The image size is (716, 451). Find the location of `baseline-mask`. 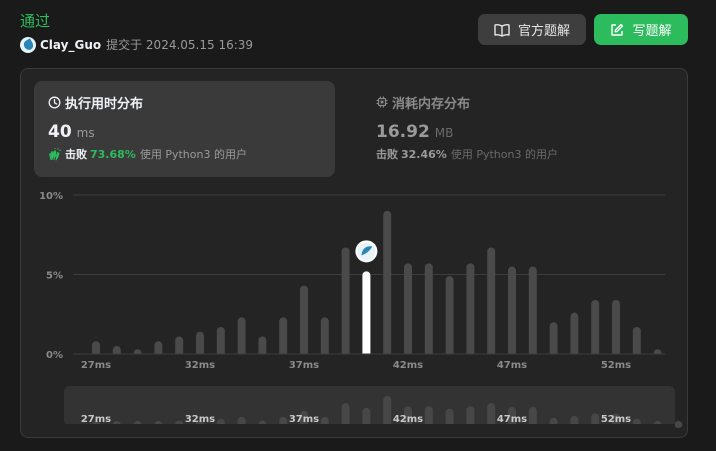

baseline-mask is located at coordinates (369, 357).